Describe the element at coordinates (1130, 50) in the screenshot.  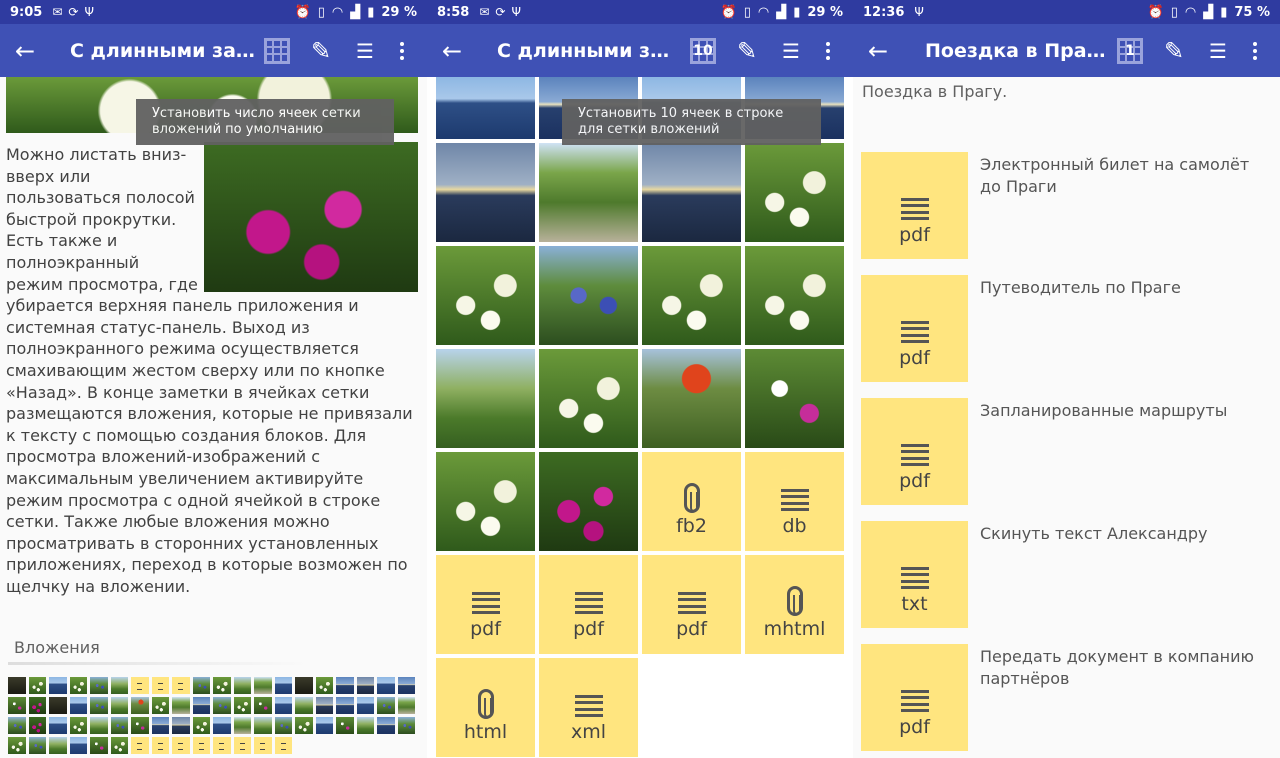
I see `grid-cells-button: 1` at that location.